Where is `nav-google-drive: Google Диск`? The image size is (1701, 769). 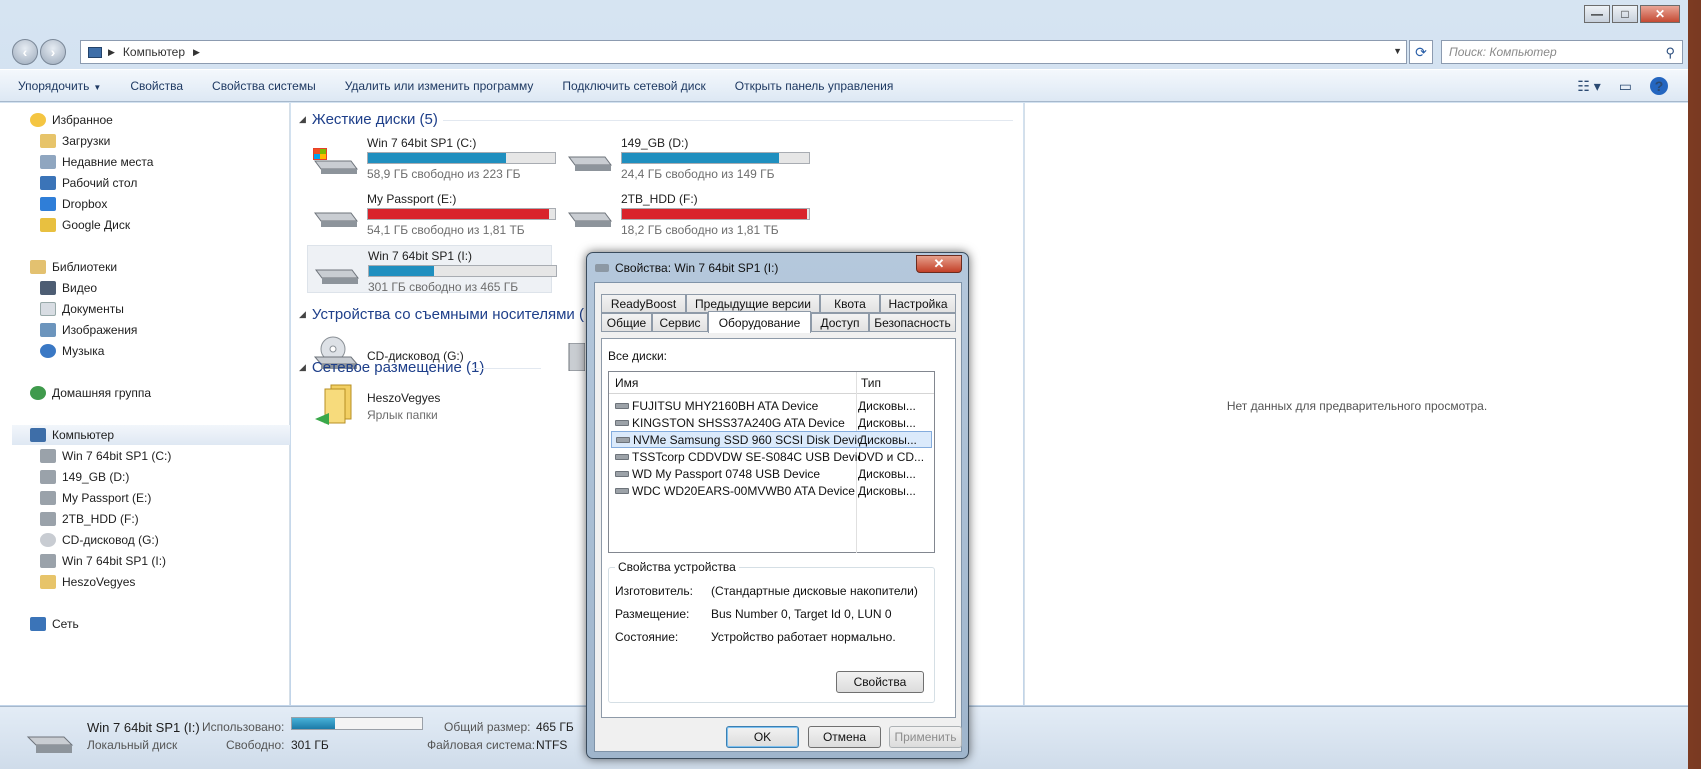
nav-google-drive: Google Диск is located at coordinates (85, 225).